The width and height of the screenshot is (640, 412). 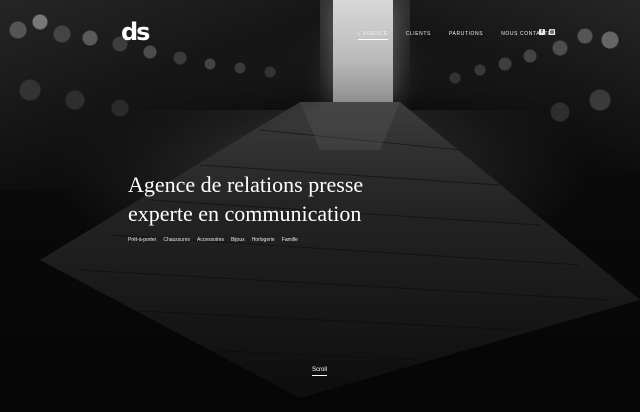 I want to click on headline-line-1: Agence de relations presse, so click(x=246, y=184).